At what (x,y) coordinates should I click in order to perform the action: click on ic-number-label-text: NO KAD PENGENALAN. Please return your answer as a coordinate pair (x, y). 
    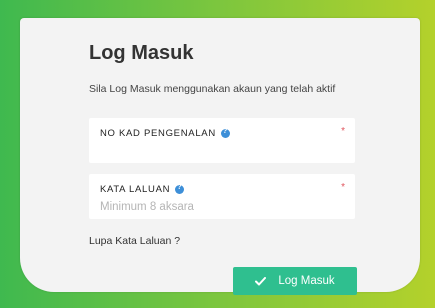
    Looking at the image, I should click on (158, 133).